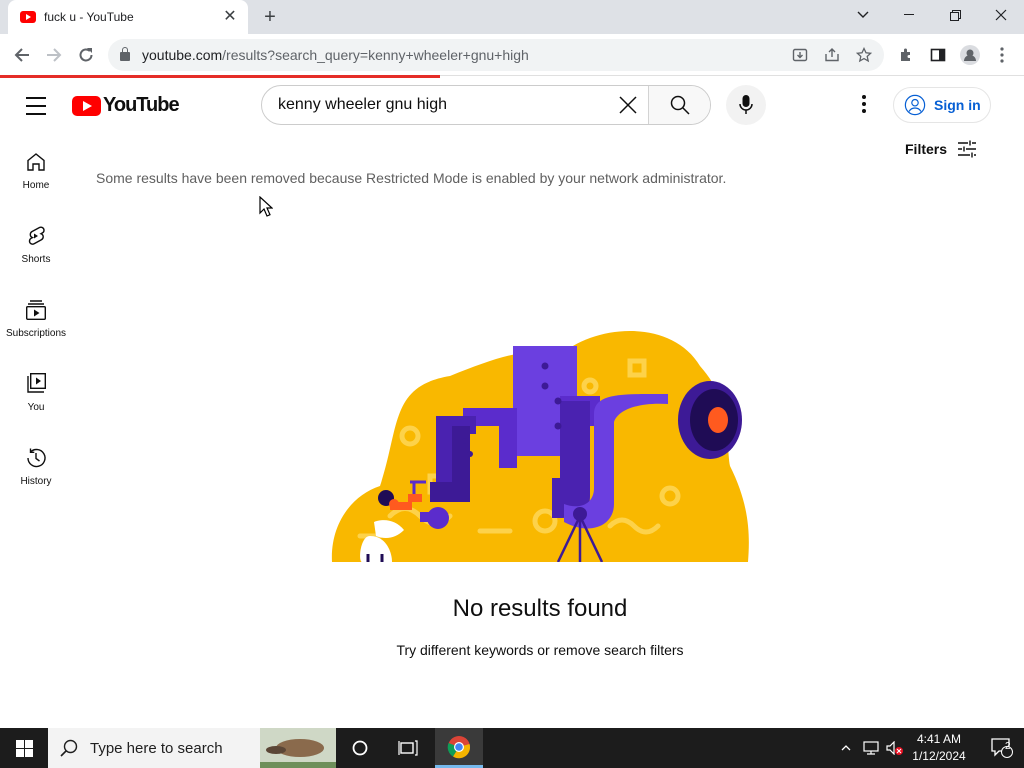 This screenshot has height=768, width=1024. I want to click on sidebar-item-home: Home, so click(36, 171).